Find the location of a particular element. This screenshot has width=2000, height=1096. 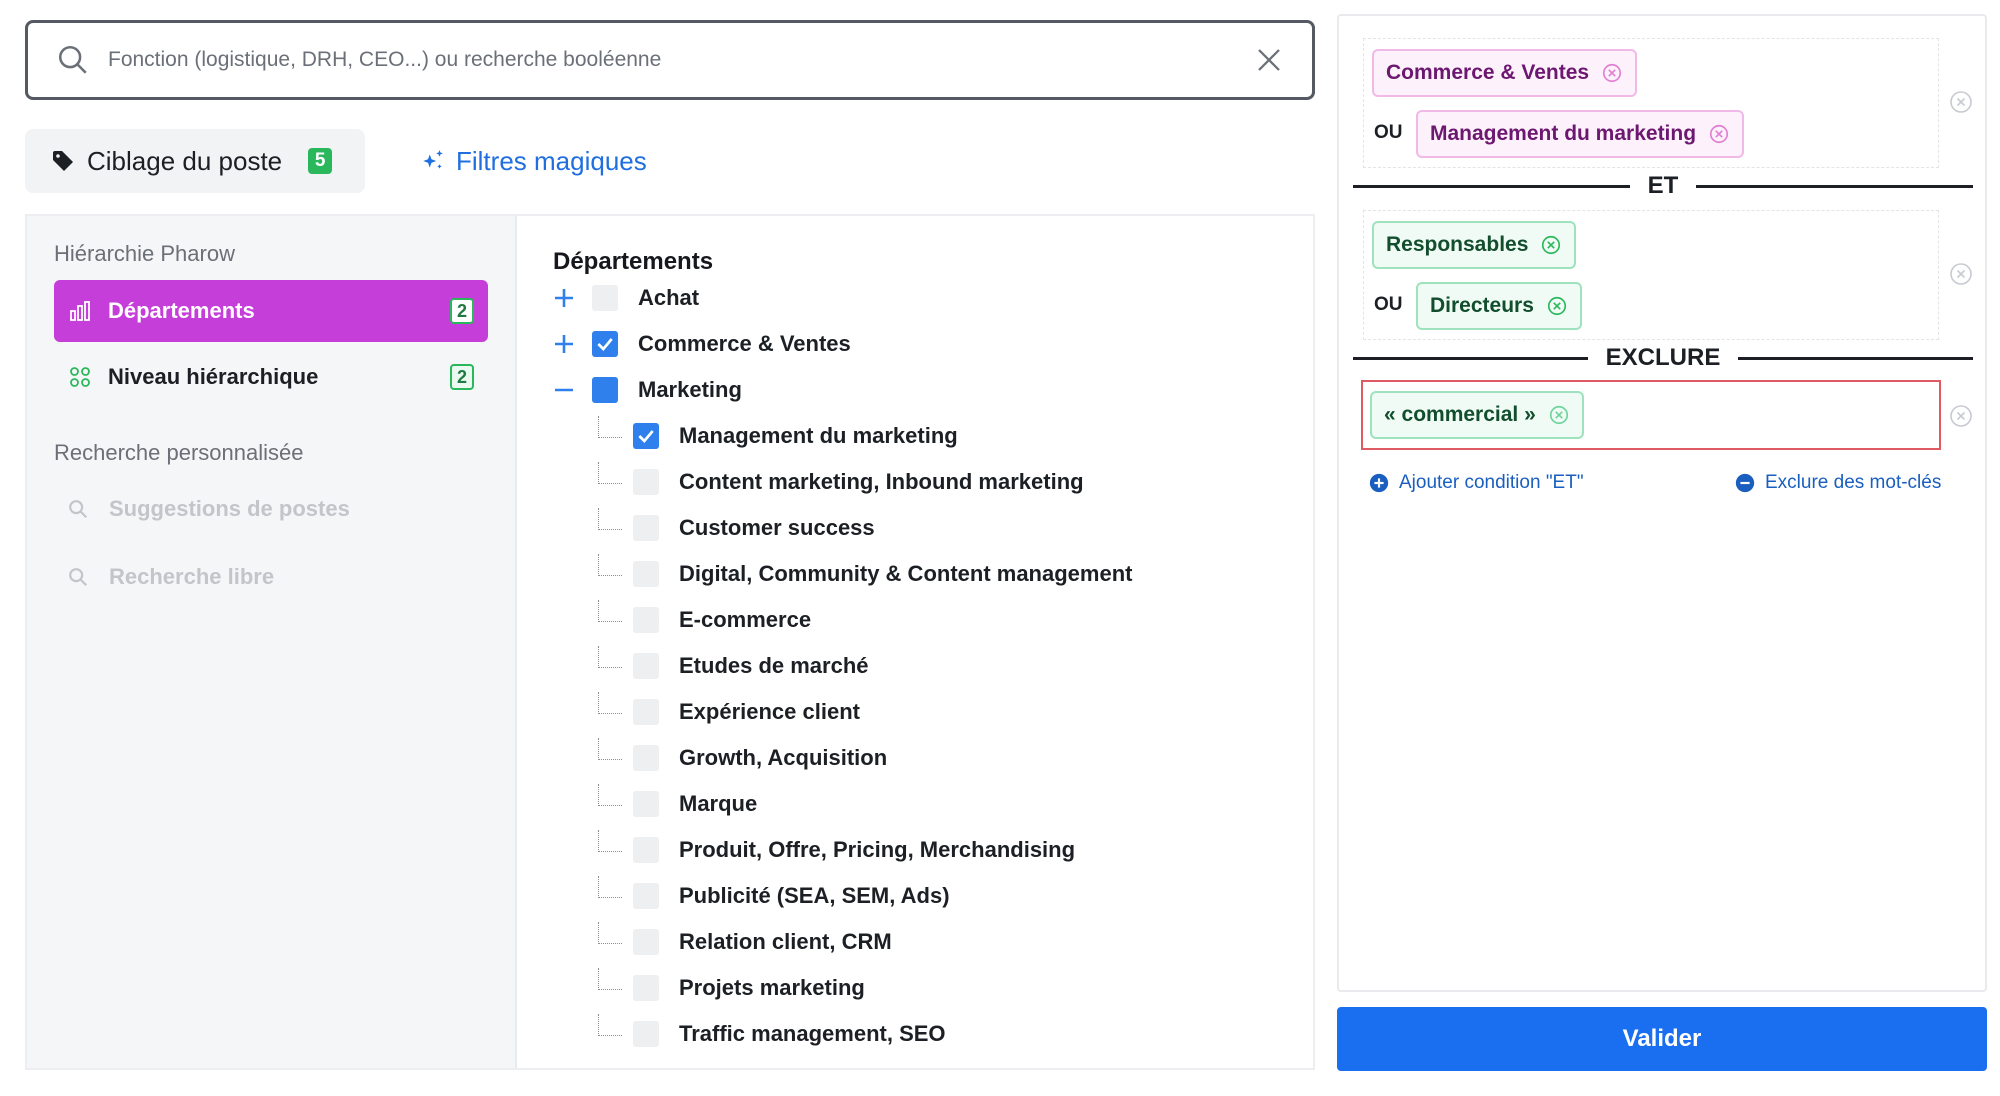

tree-item-marketing: Marketing is located at coordinates (667, 390).